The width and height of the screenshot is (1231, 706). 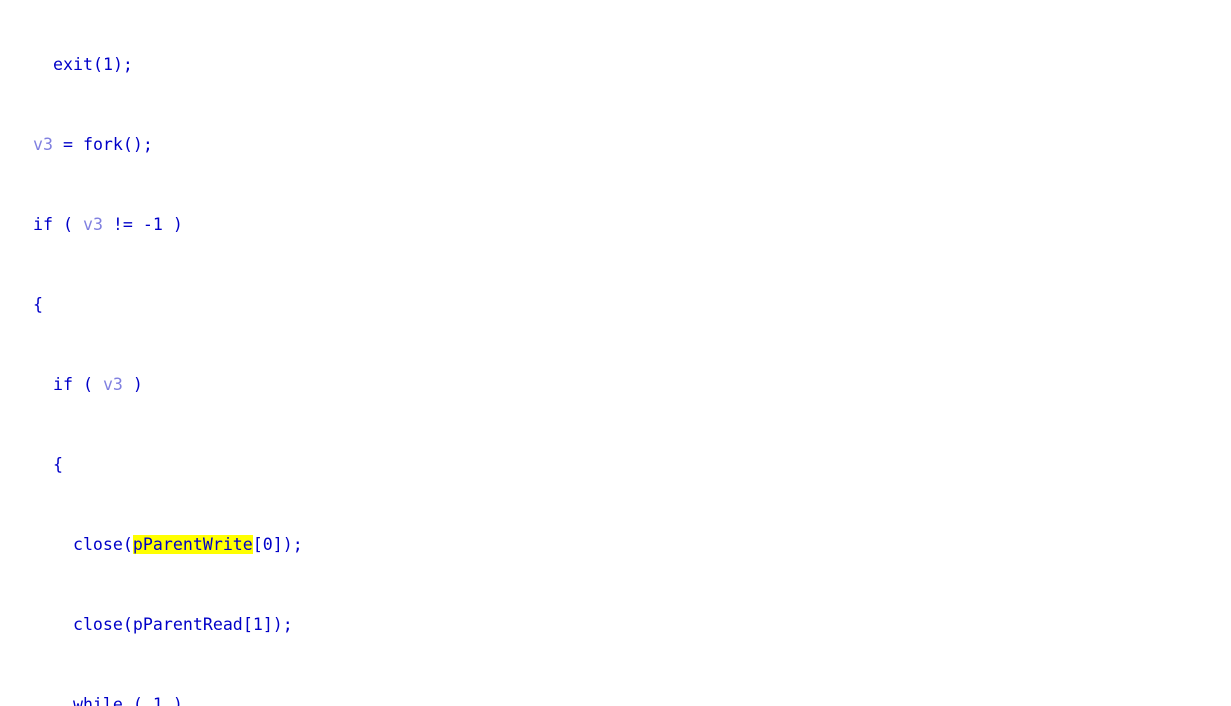 I want to click on token-text: ();, so click(x=137, y=144).